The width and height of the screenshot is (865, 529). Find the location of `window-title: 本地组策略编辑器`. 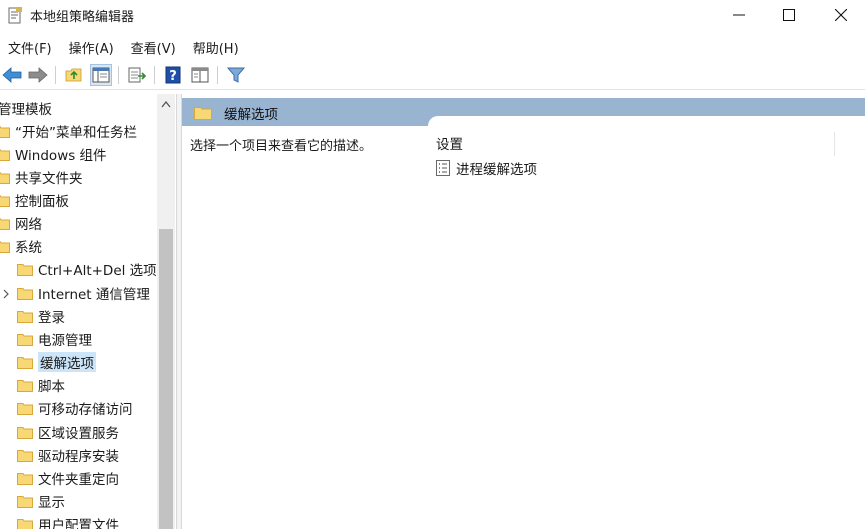

window-title: 本地组策略编辑器 is located at coordinates (82, 17).